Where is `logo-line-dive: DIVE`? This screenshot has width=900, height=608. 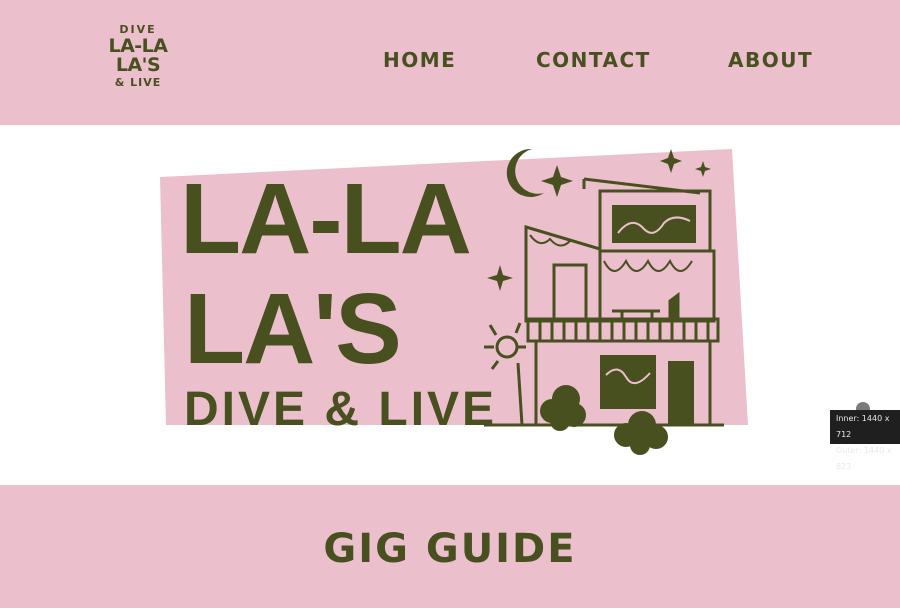
logo-line-dive: DIVE is located at coordinates (138, 29).